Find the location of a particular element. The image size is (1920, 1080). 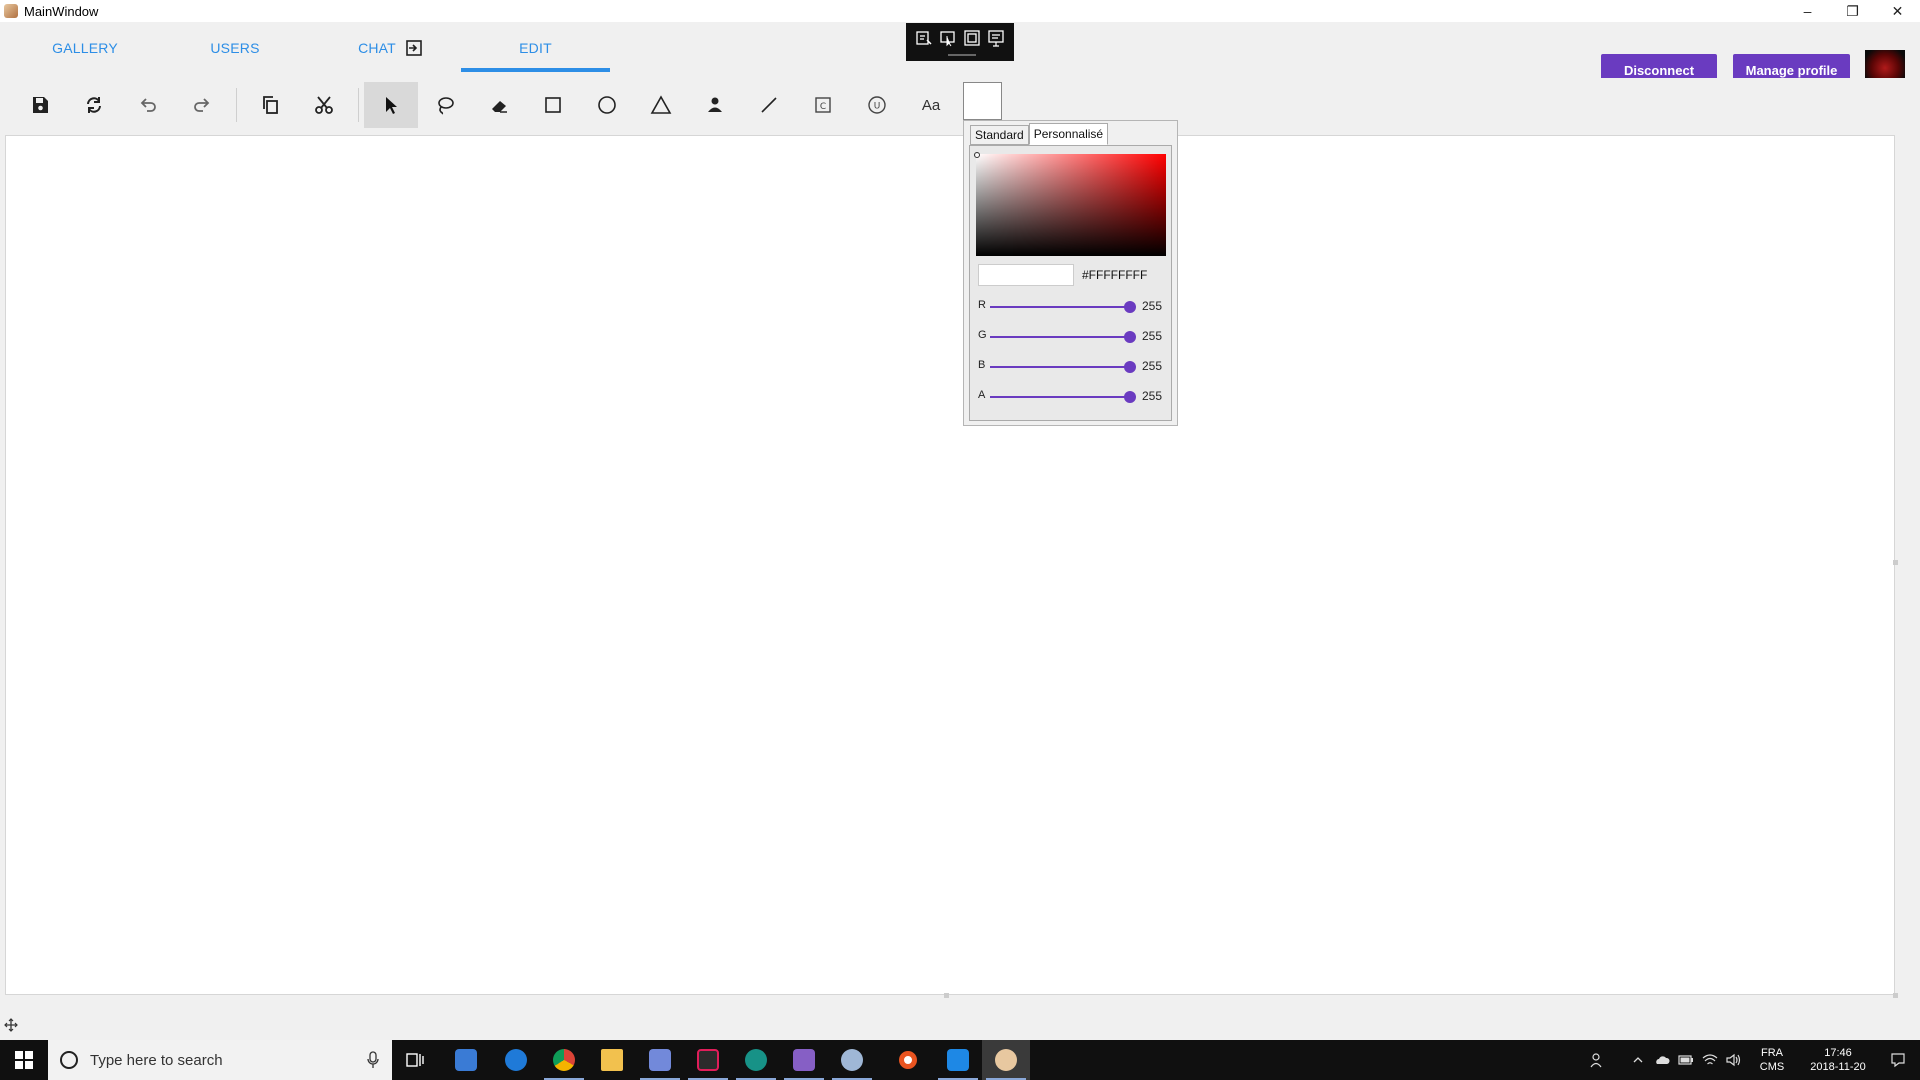

insert-ink-icon is located at coordinates (924, 38).